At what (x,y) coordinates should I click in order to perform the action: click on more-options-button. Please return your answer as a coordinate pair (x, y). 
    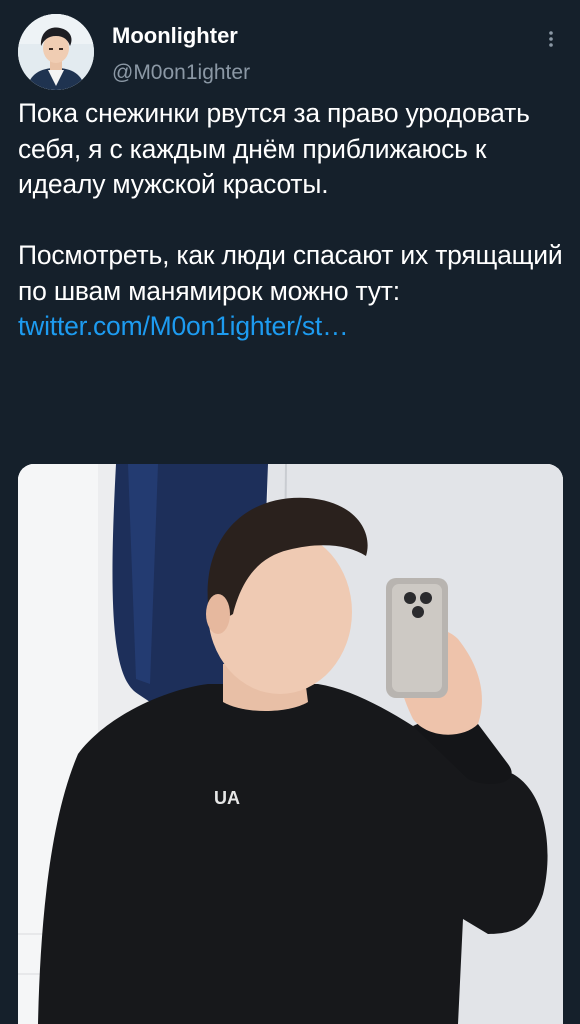
    Looking at the image, I should click on (551, 39).